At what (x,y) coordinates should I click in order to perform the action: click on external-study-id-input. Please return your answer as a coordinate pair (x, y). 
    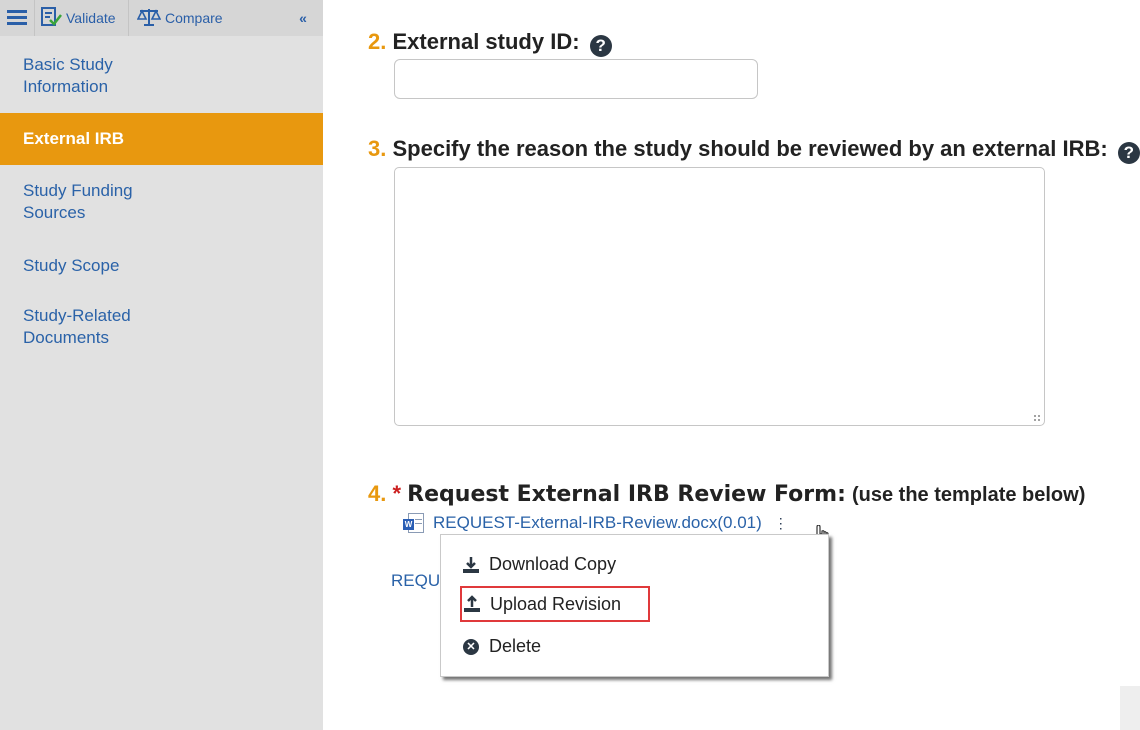
    Looking at the image, I should click on (576, 79).